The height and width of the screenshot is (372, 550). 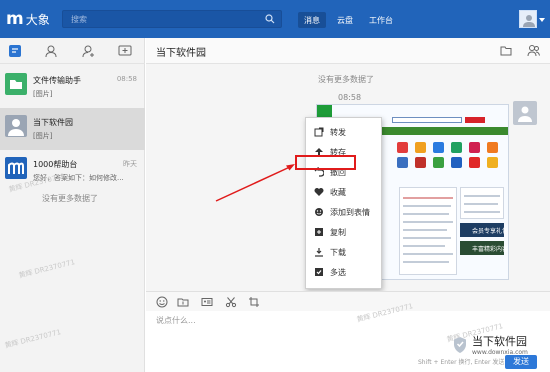 What do you see at coordinates (37, 19) in the screenshot?
I see `logo-text: 大象` at bounding box center [37, 19].